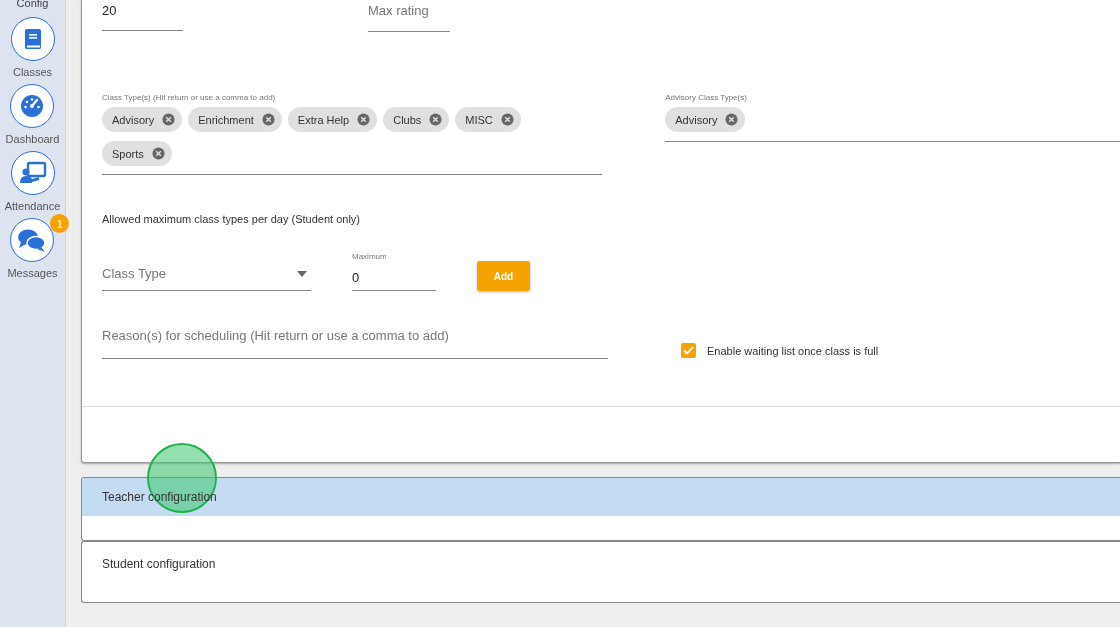  I want to click on maximum-field: Maximum 0, so click(394, 271).